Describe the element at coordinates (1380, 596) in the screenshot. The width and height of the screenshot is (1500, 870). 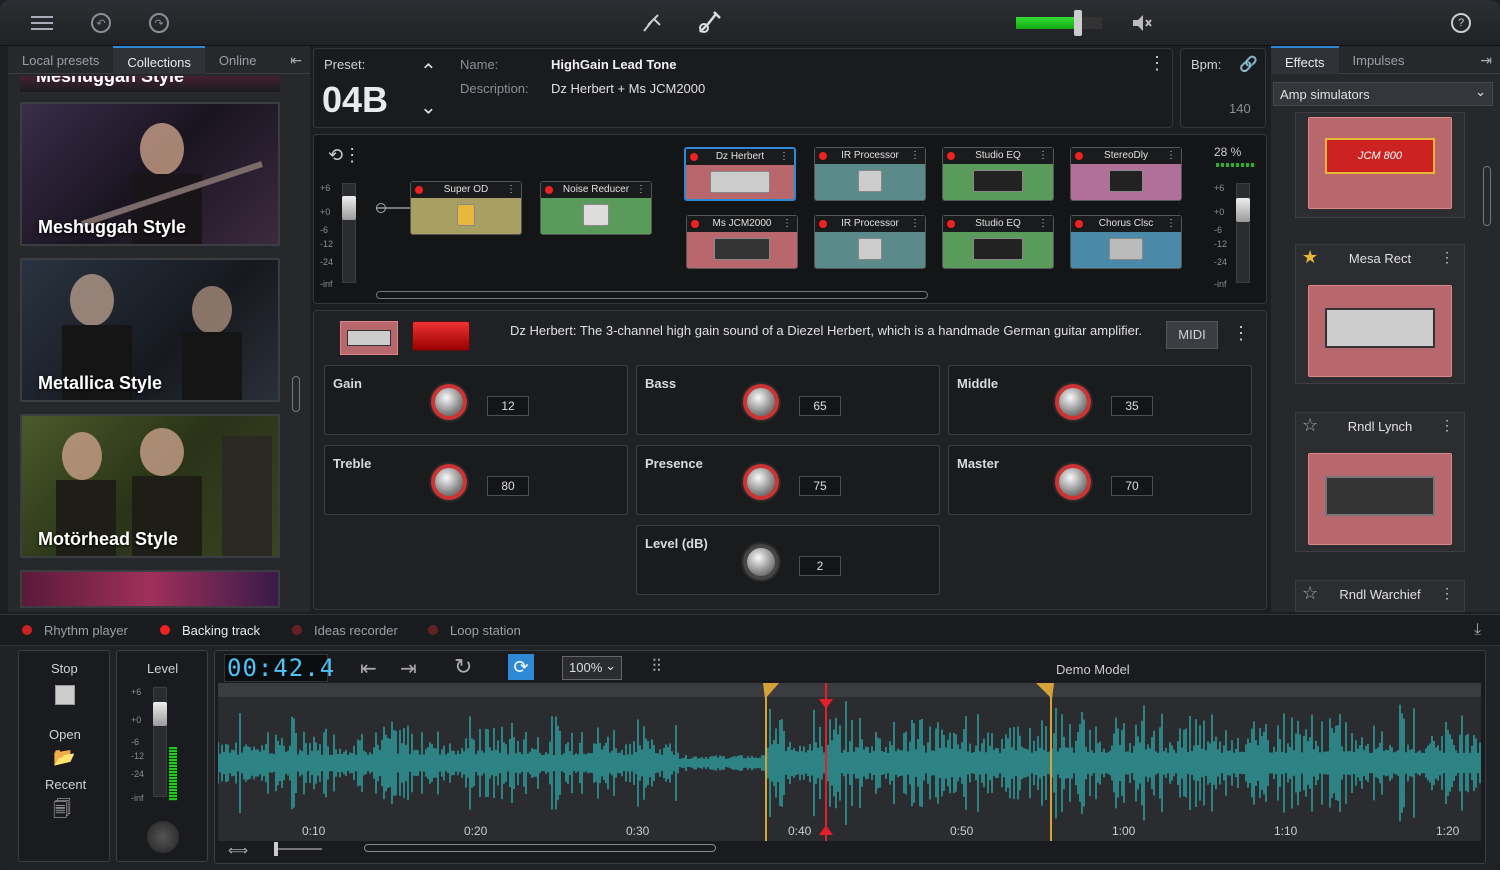
I see `amp-card-rndl-warchief: ☆ Rndl Warchief ⋮` at that location.